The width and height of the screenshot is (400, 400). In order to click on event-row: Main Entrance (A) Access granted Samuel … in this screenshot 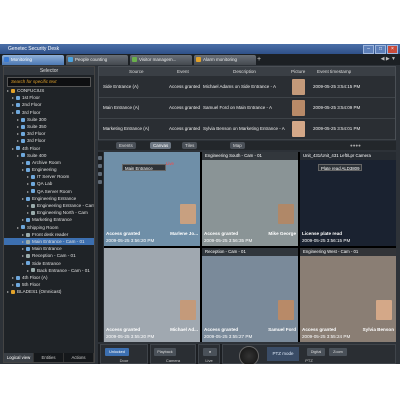, I will do `click(247, 108)`.